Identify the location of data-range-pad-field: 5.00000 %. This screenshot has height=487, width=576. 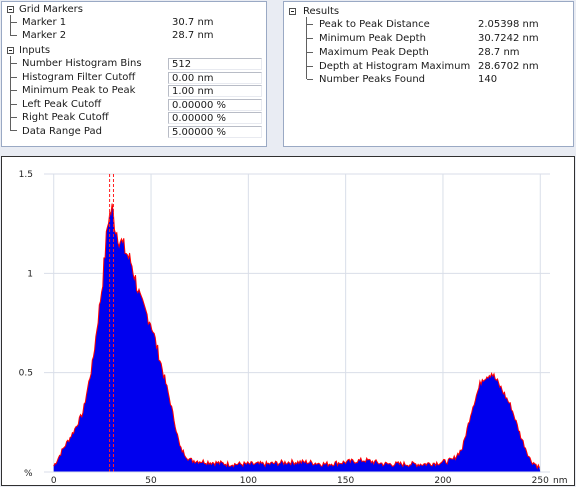
(215, 132).